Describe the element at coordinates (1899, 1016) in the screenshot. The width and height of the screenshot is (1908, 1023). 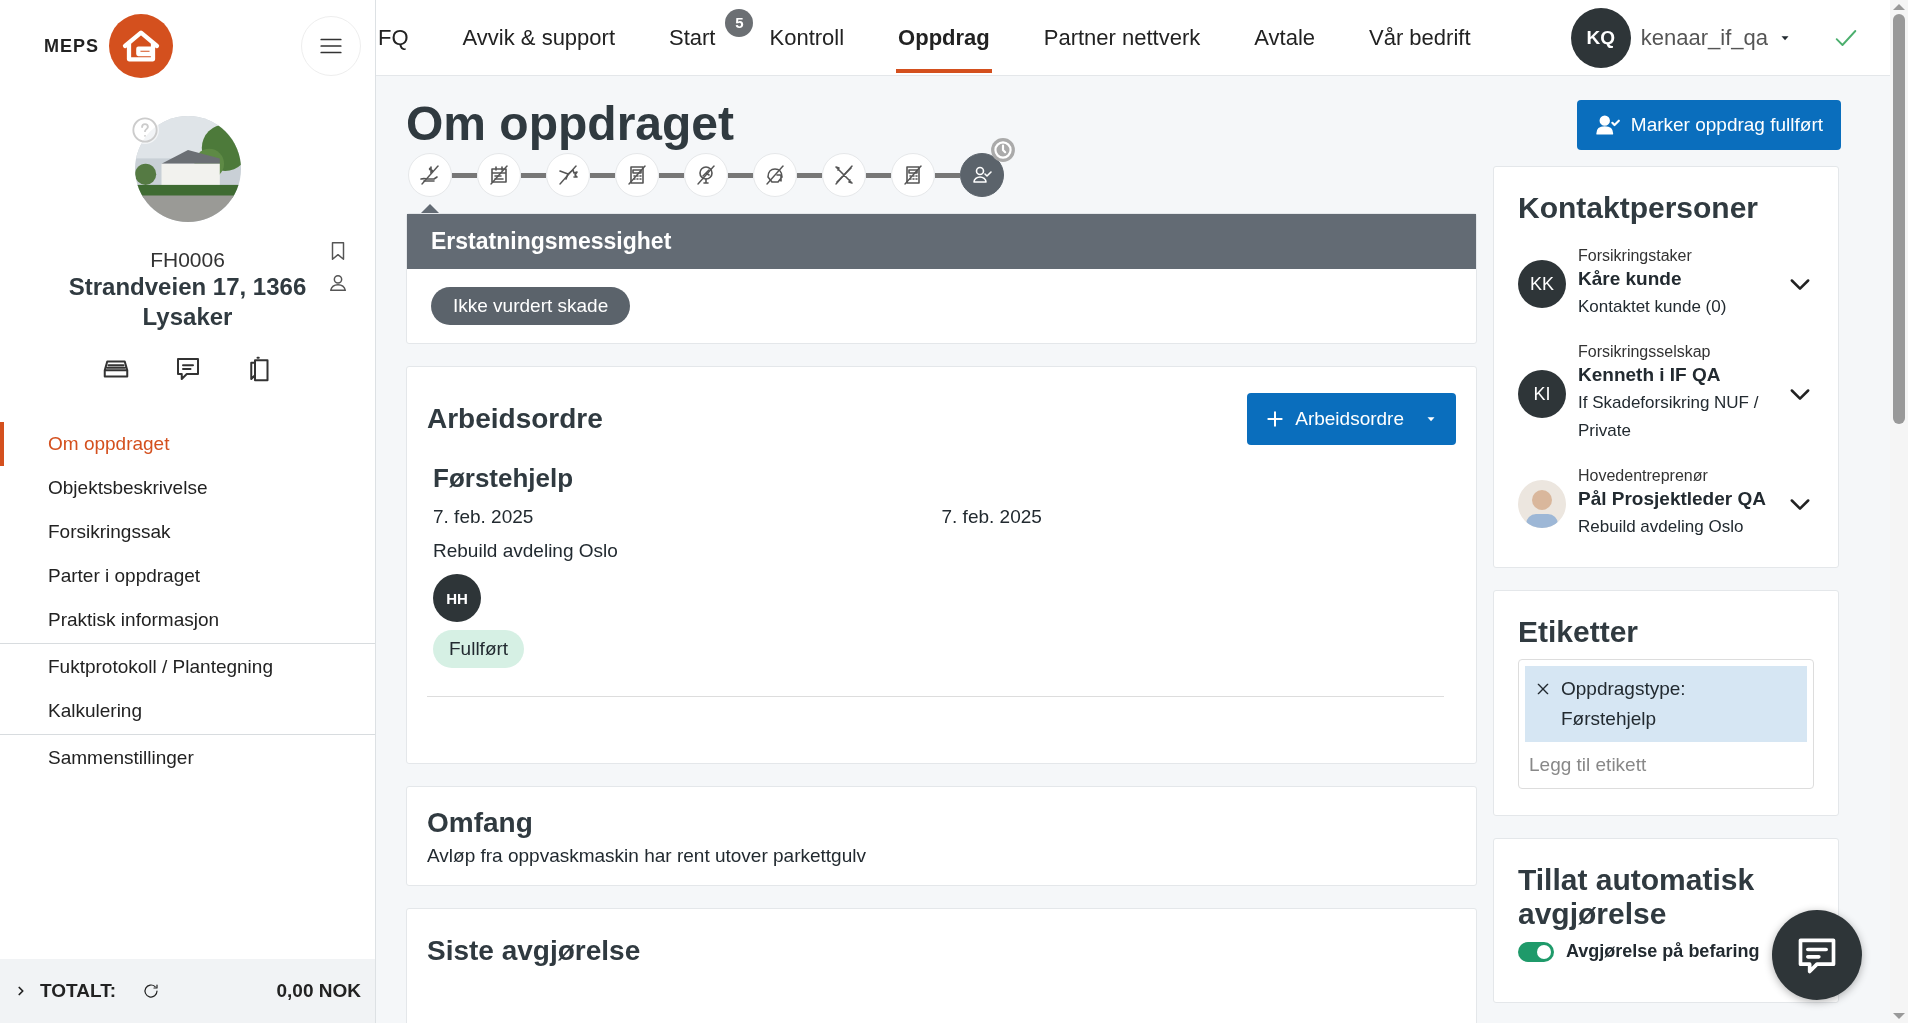
I see `scroll-down-arrow` at that location.